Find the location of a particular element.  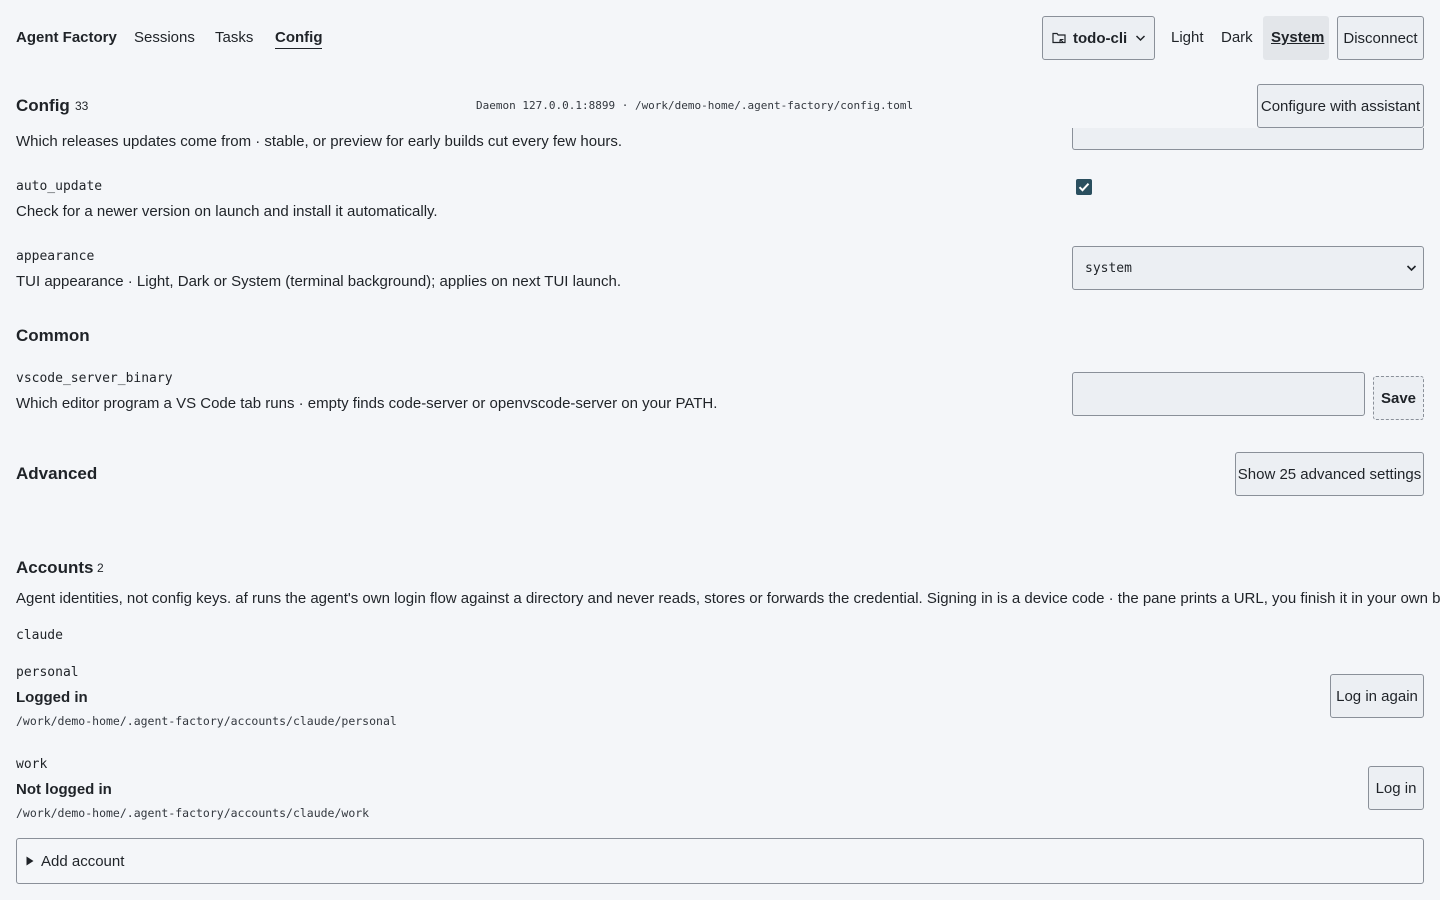

accounts-title: Accounts is located at coordinates (55, 567).